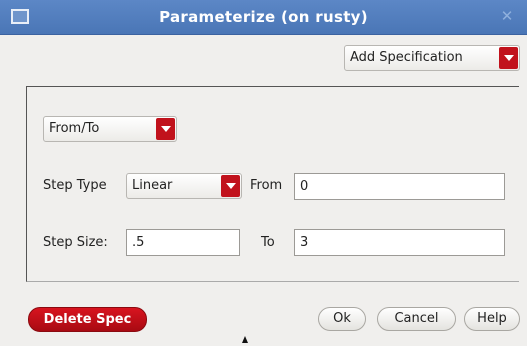 This screenshot has height=346, width=527. I want to click on from-field: 0, so click(399, 186).